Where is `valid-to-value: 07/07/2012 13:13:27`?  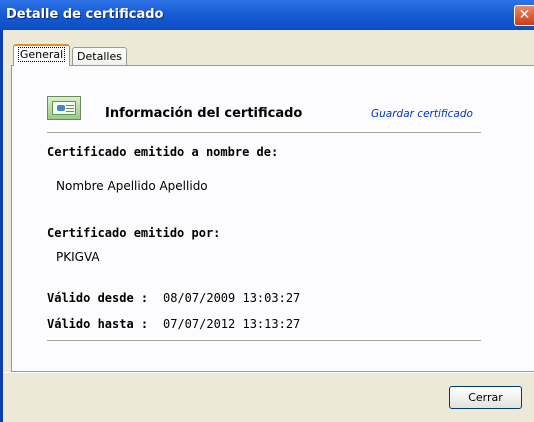 valid-to-value: 07/07/2012 13:13:27 is located at coordinates (232, 324).